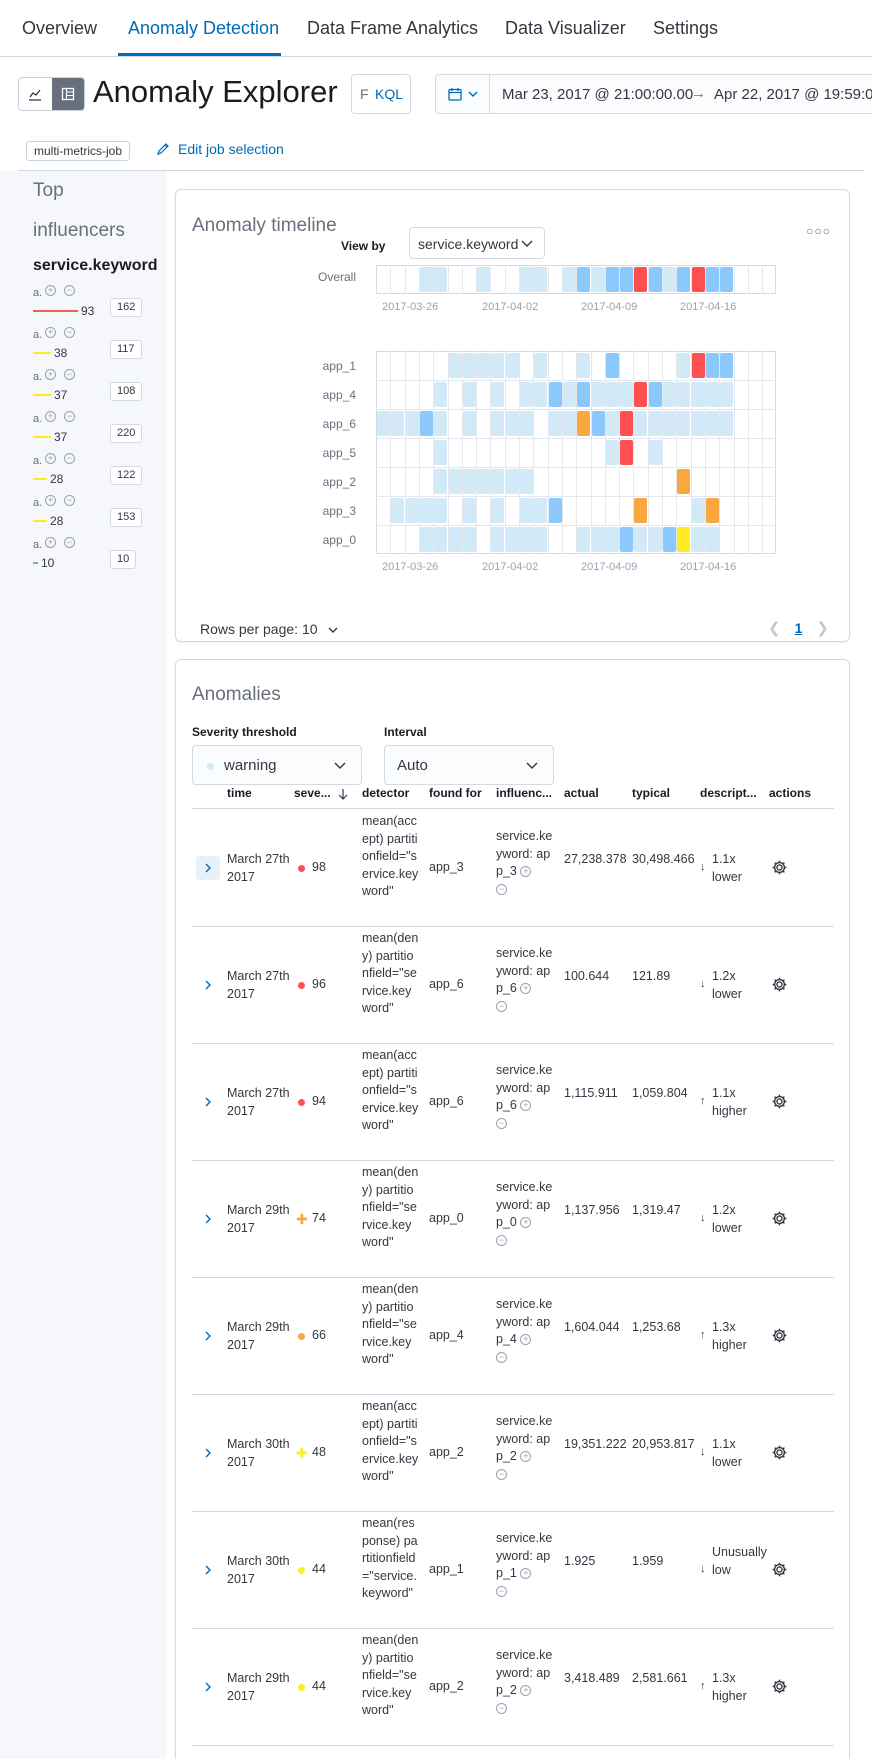 This screenshot has width=872, height=1759. I want to click on next-page-icon: ❯, so click(822, 628).